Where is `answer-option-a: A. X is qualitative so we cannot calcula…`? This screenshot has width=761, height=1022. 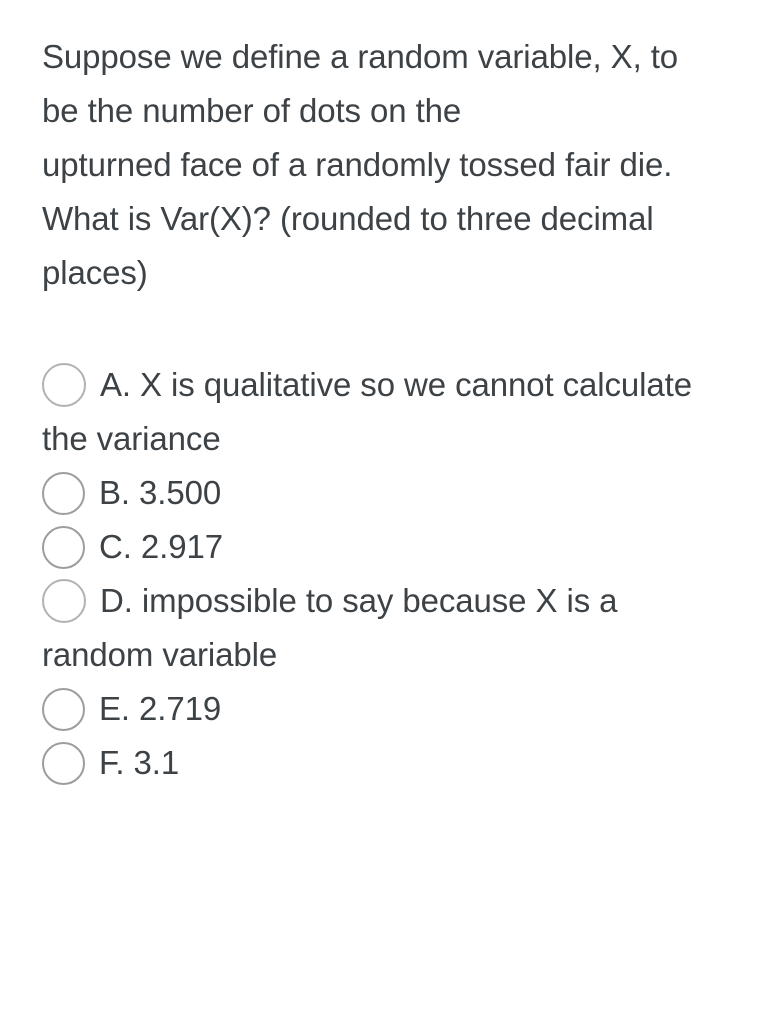 answer-option-a: A. X is qualitative so we cannot calcula… is located at coordinates (380, 412).